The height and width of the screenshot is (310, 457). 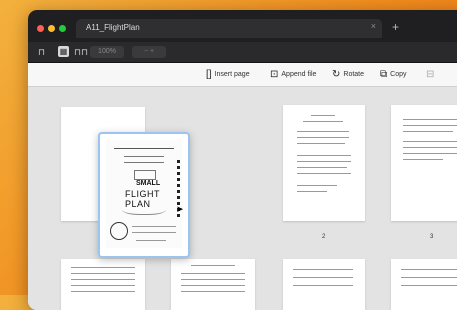 What do you see at coordinates (113, 27) in the screenshot?
I see `tab-title: A11_FlightPlan` at bounding box center [113, 27].